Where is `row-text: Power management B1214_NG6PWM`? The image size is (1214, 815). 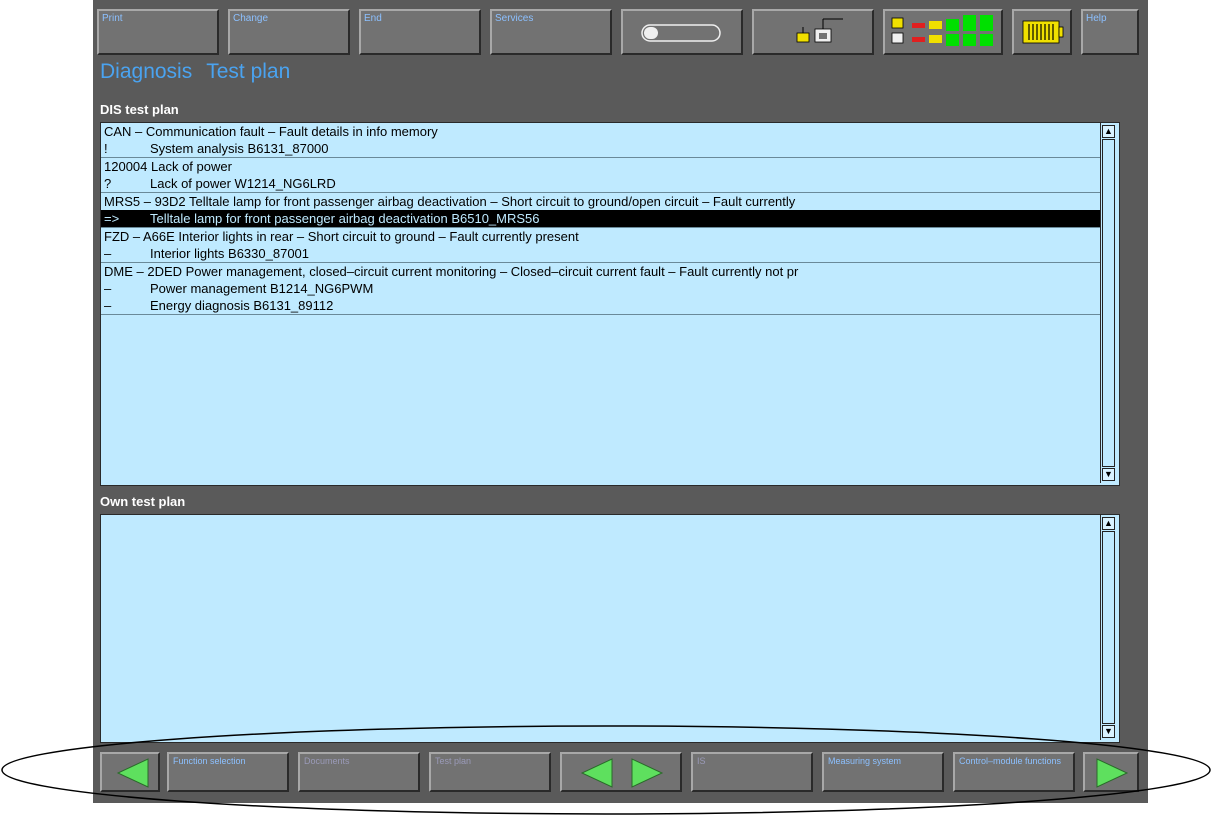 row-text: Power management B1214_NG6PWM is located at coordinates (262, 288).